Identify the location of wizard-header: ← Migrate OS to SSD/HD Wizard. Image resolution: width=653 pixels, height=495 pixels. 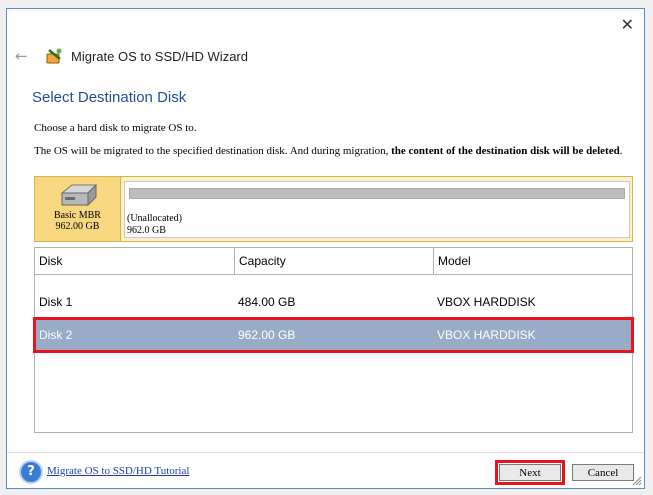
(131, 56).